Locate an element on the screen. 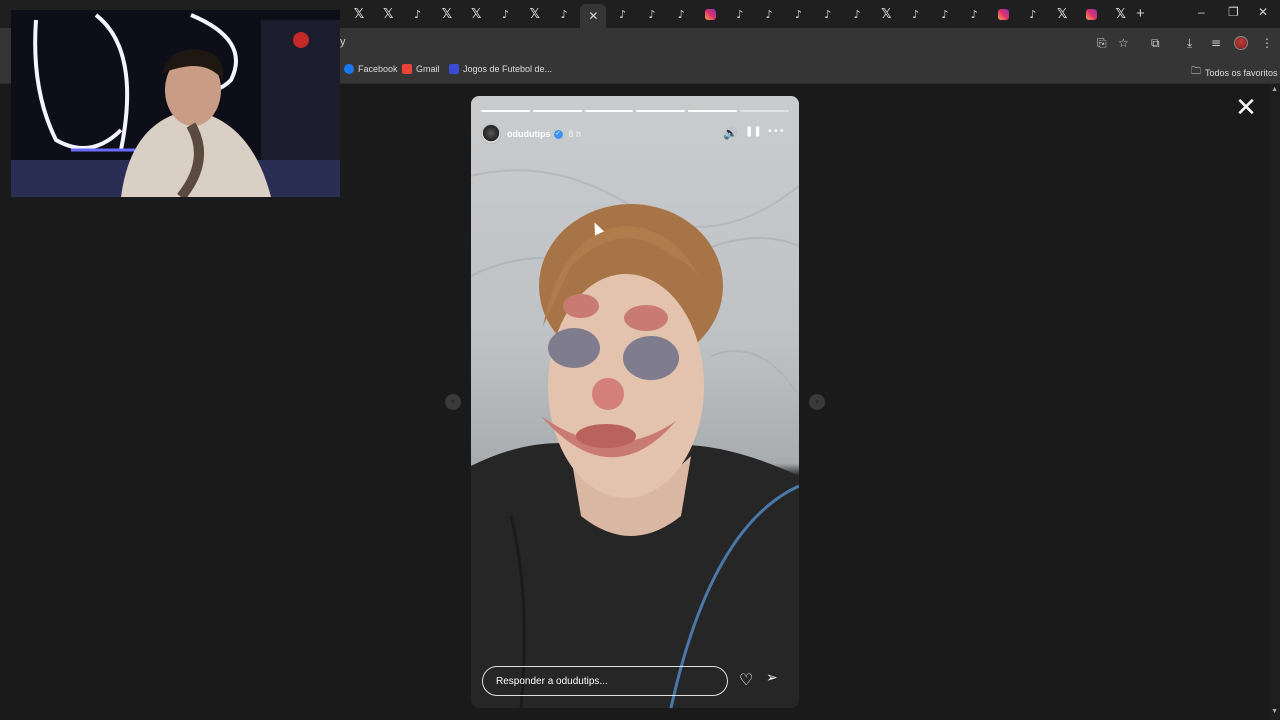  window-close-button: ✕ is located at coordinates (1263, 12).